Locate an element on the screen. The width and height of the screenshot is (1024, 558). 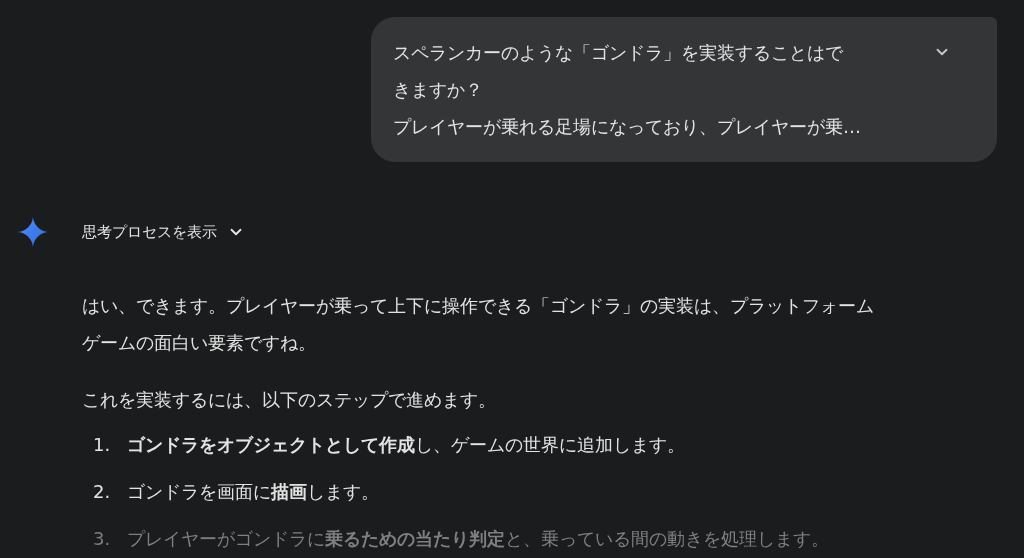
sparkle-icon is located at coordinates (33, 232).